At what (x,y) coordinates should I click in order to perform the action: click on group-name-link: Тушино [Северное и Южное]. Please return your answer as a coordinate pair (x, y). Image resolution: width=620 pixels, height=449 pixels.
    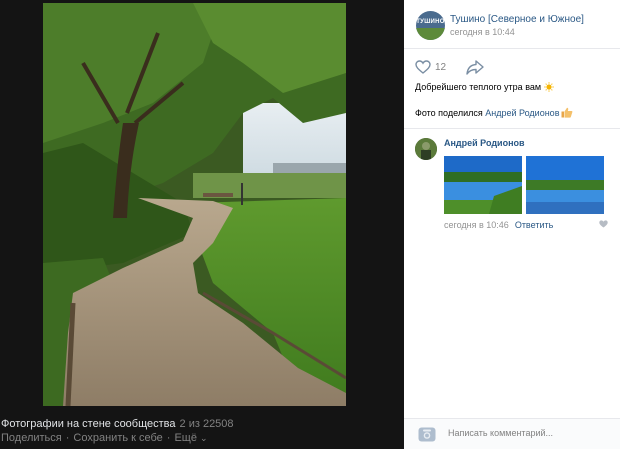
    Looking at the image, I should click on (517, 19).